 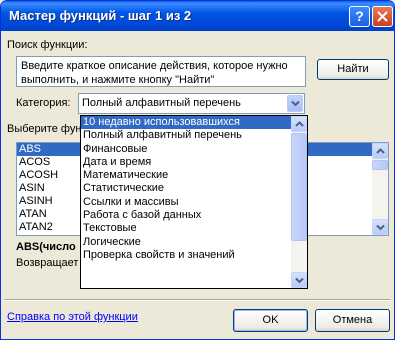 What do you see at coordinates (194, 228) in the screenshot?
I see `category-option: Текстовые` at bounding box center [194, 228].